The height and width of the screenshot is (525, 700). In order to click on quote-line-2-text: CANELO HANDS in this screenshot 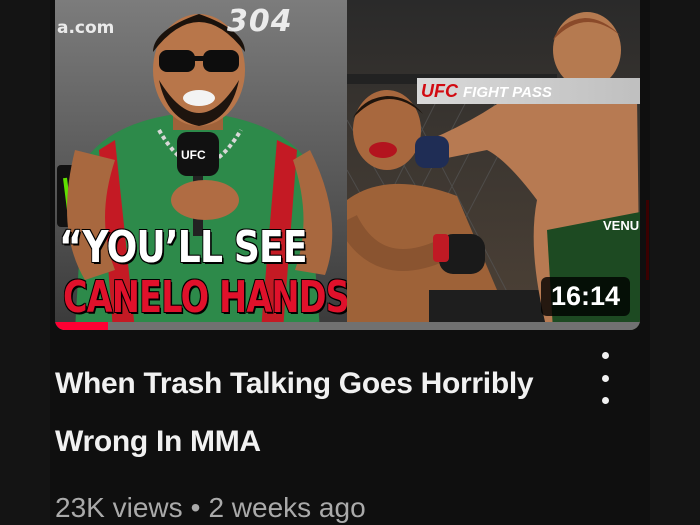, I will do `click(205, 297)`.